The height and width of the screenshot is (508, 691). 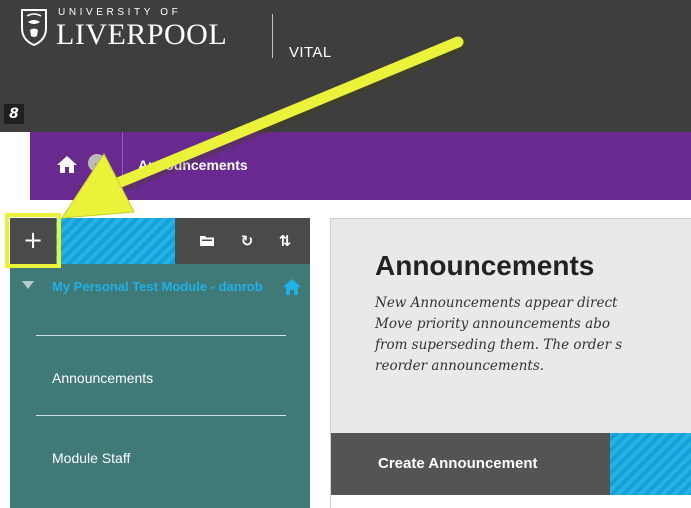 What do you see at coordinates (97, 163) in the screenshot?
I see `chevron-down-icon: ⌄` at bounding box center [97, 163].